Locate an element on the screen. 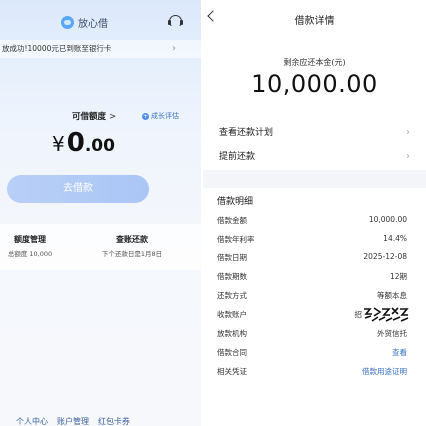  brand-name: 放心借 is located at coordinates (93, 24).